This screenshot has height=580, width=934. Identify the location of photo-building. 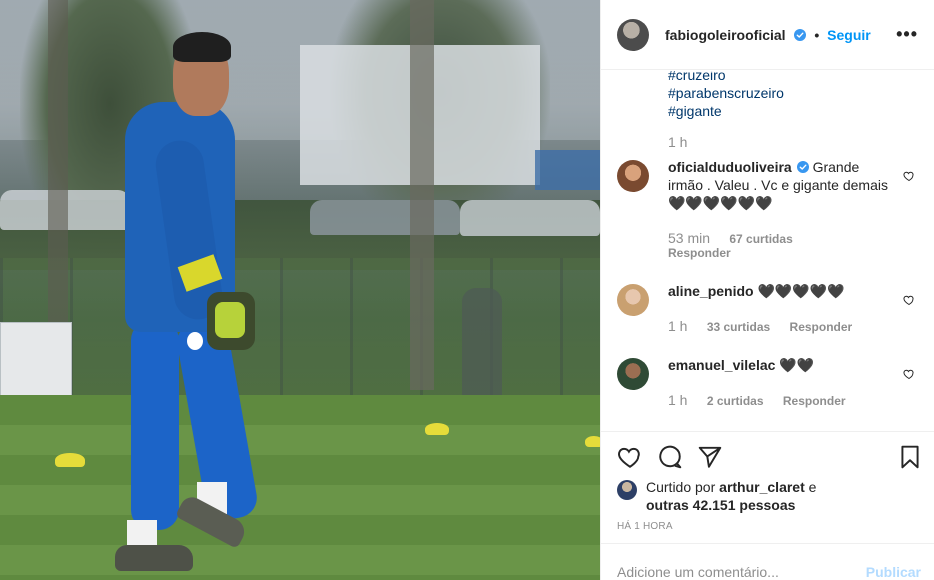
(567, 170).